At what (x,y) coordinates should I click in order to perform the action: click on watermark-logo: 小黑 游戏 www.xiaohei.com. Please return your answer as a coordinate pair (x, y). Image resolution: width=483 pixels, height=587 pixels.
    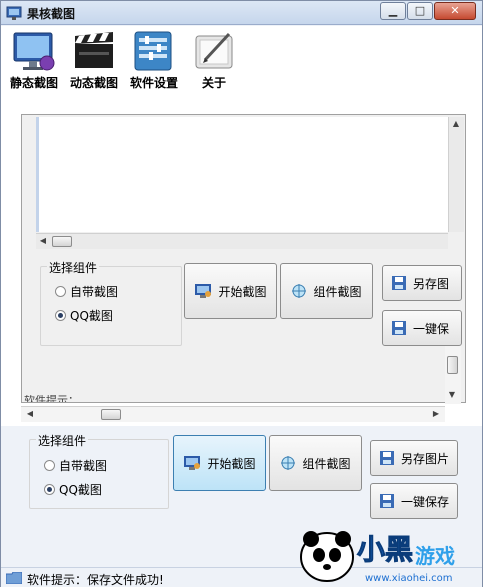
    Looking at the image, I should click on (377, 557).